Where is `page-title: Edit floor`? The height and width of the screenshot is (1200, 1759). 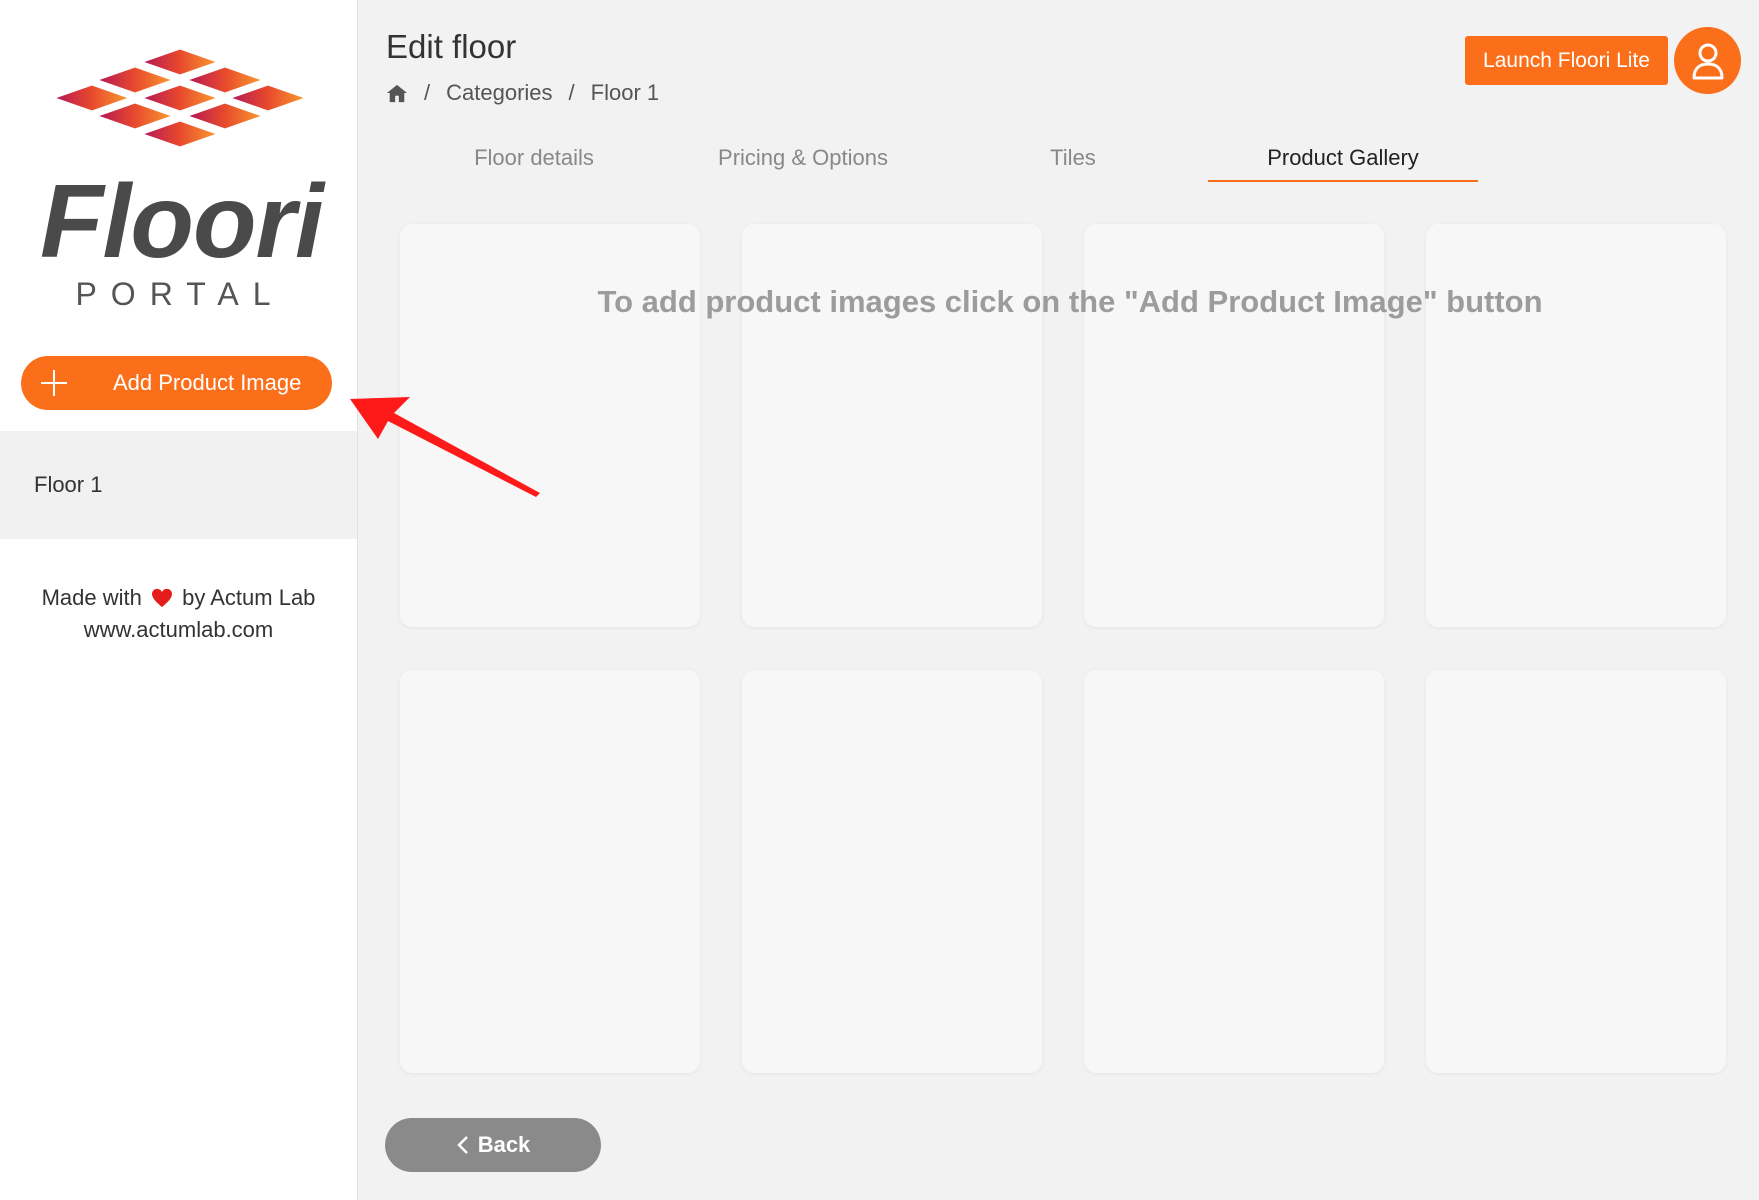 page-title: Edit floor is located at coordinates (451, 46).